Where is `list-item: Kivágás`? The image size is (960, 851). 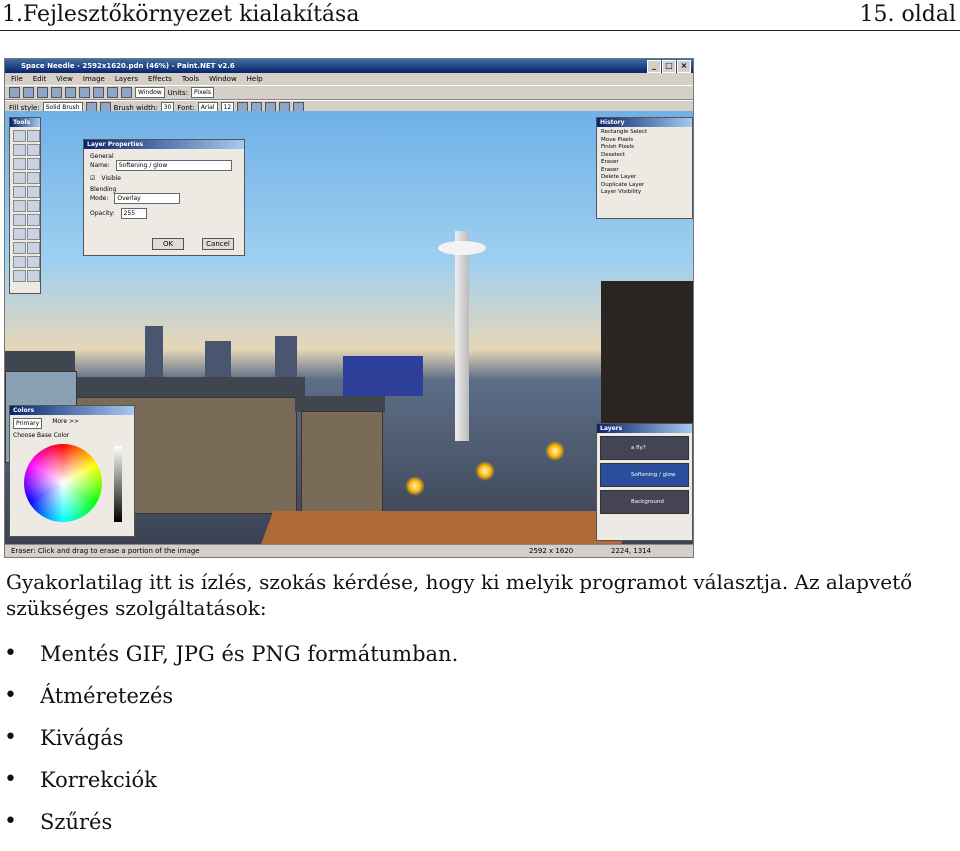 list-item: Kivágás is located at coordinates (229, 746).